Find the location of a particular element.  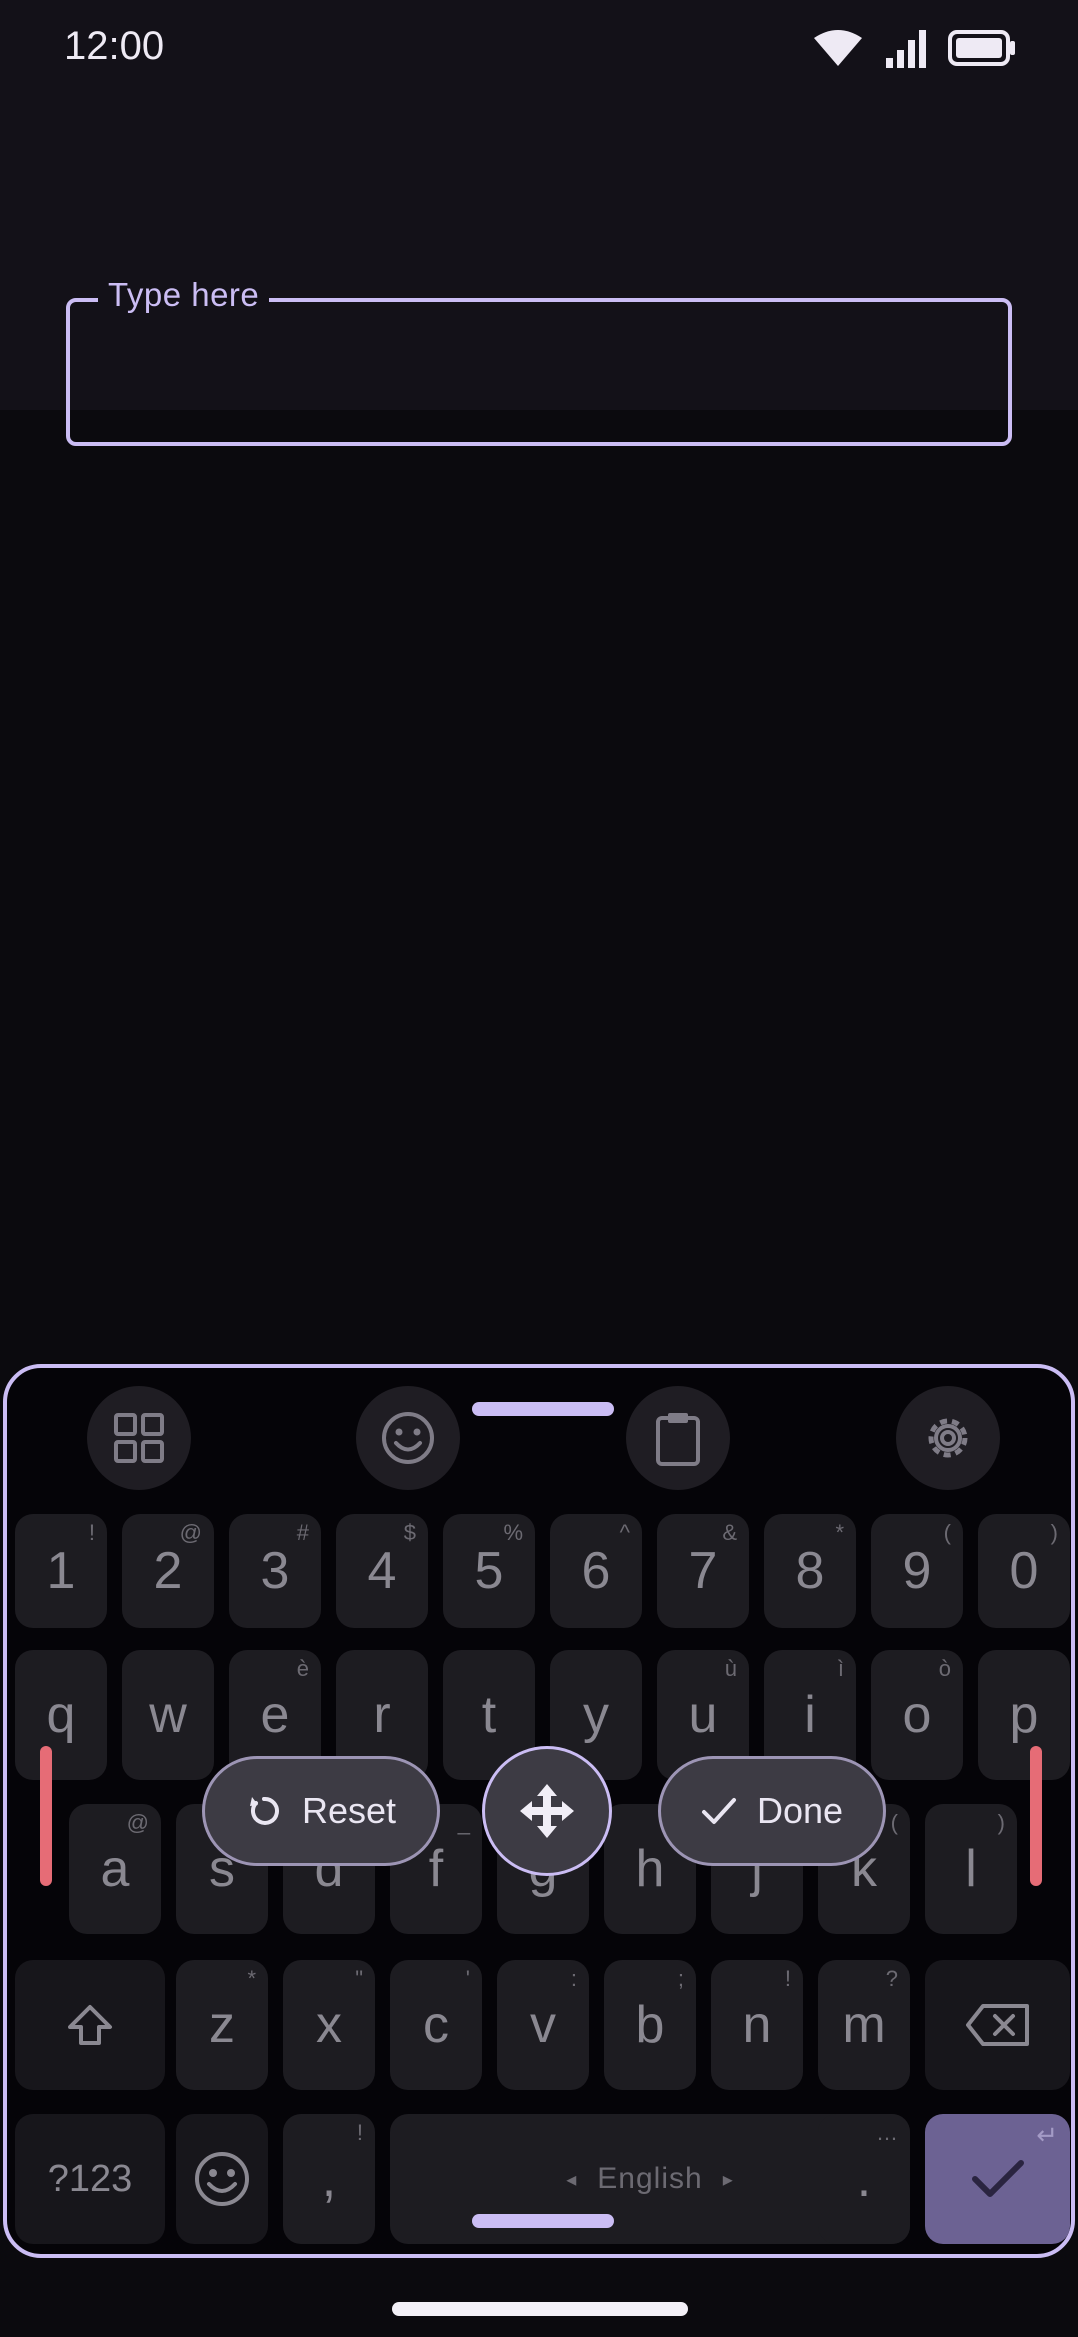

text-field-label: Type here is located at coordinates (184, 295).